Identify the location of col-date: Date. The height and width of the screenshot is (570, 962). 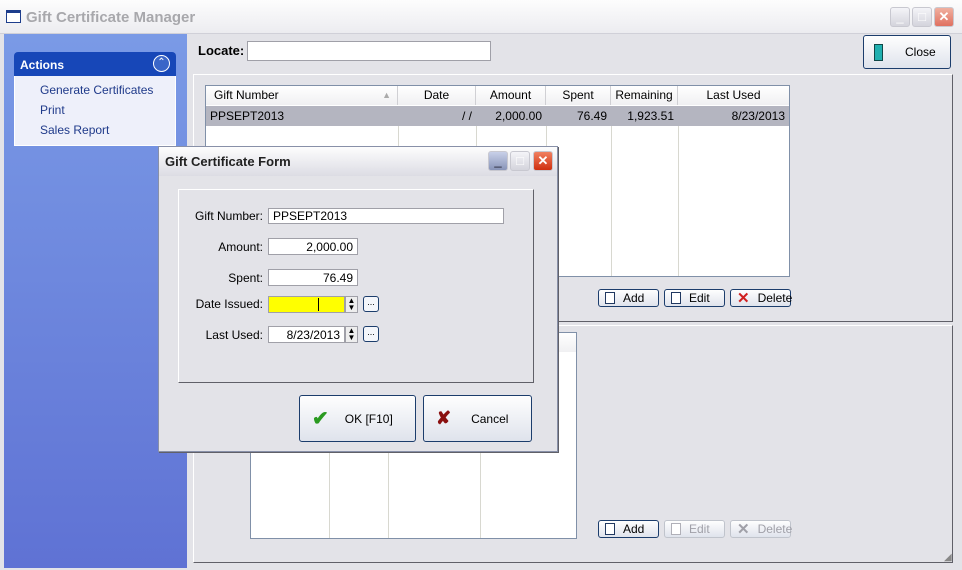
(437, 95).